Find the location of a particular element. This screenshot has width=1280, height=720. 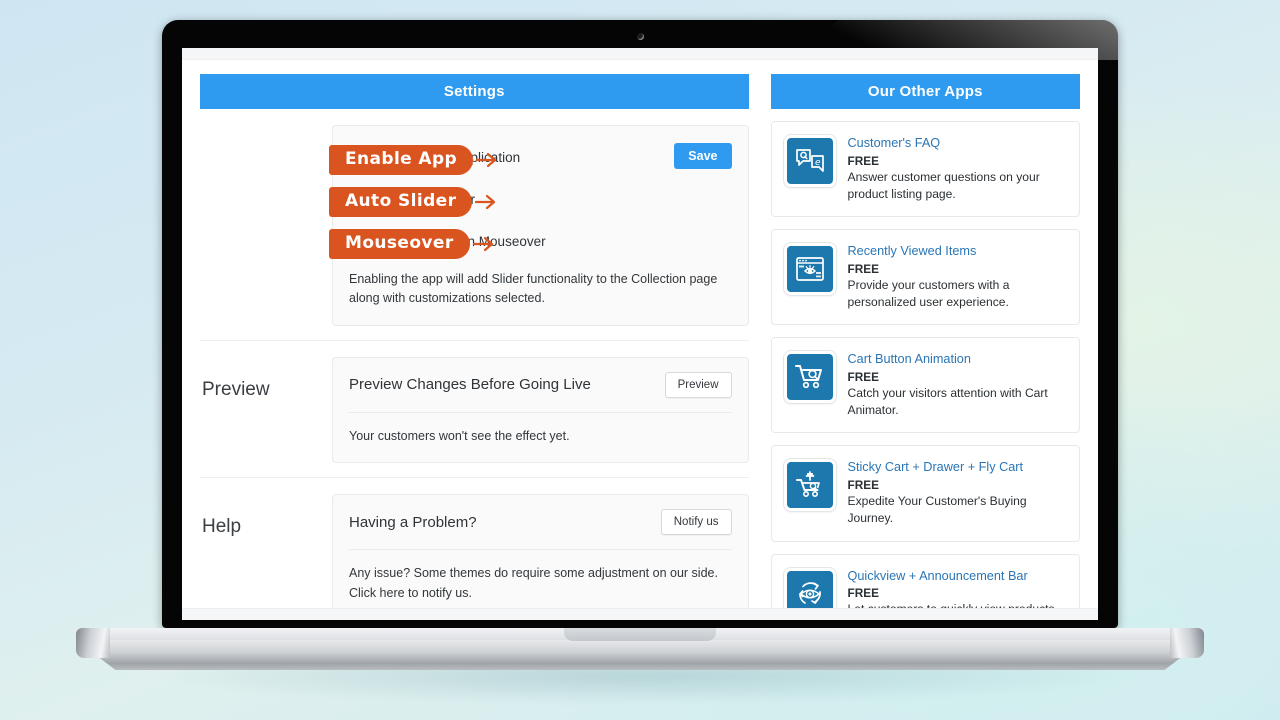

chat-bubbles-faq-icon: e is located at coordinates (809, 161).